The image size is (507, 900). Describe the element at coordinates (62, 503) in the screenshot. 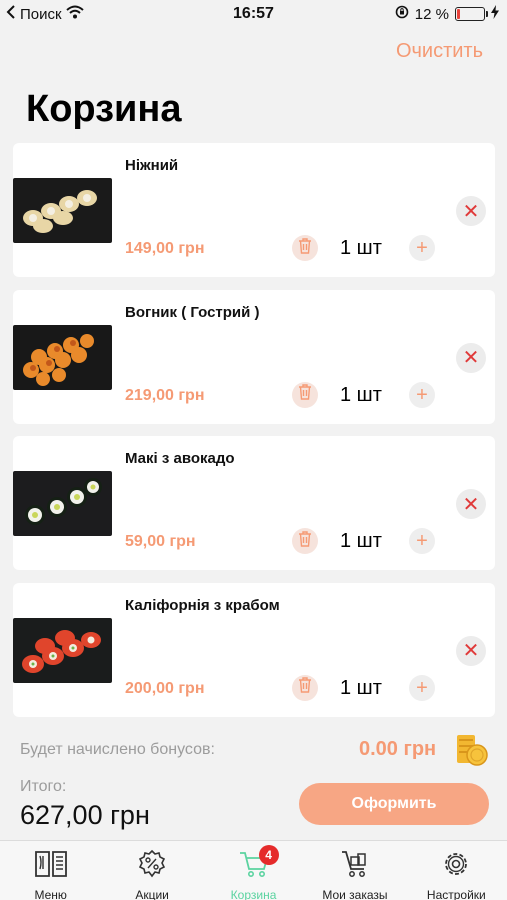

I see `product-image-maki-avocado` at that location.